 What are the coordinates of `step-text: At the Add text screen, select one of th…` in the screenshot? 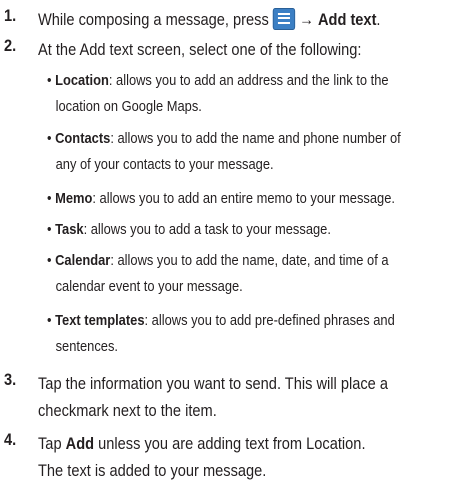 It's located at (200, 49).